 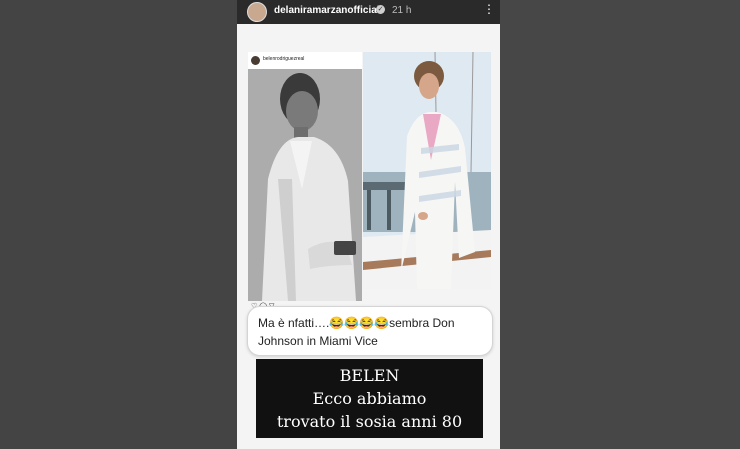 What do you see at coordinates (489, 9) in the screenshot?
I see `more-options-icon: ⋮` at bounding box center [489, 9].